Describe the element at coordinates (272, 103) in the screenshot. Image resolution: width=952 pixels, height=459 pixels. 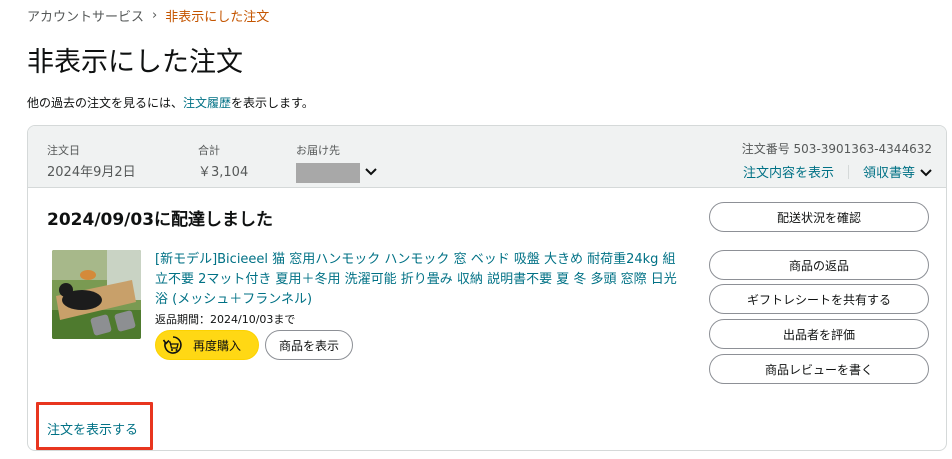
I see `subtext-after: を表示します。` at that location.